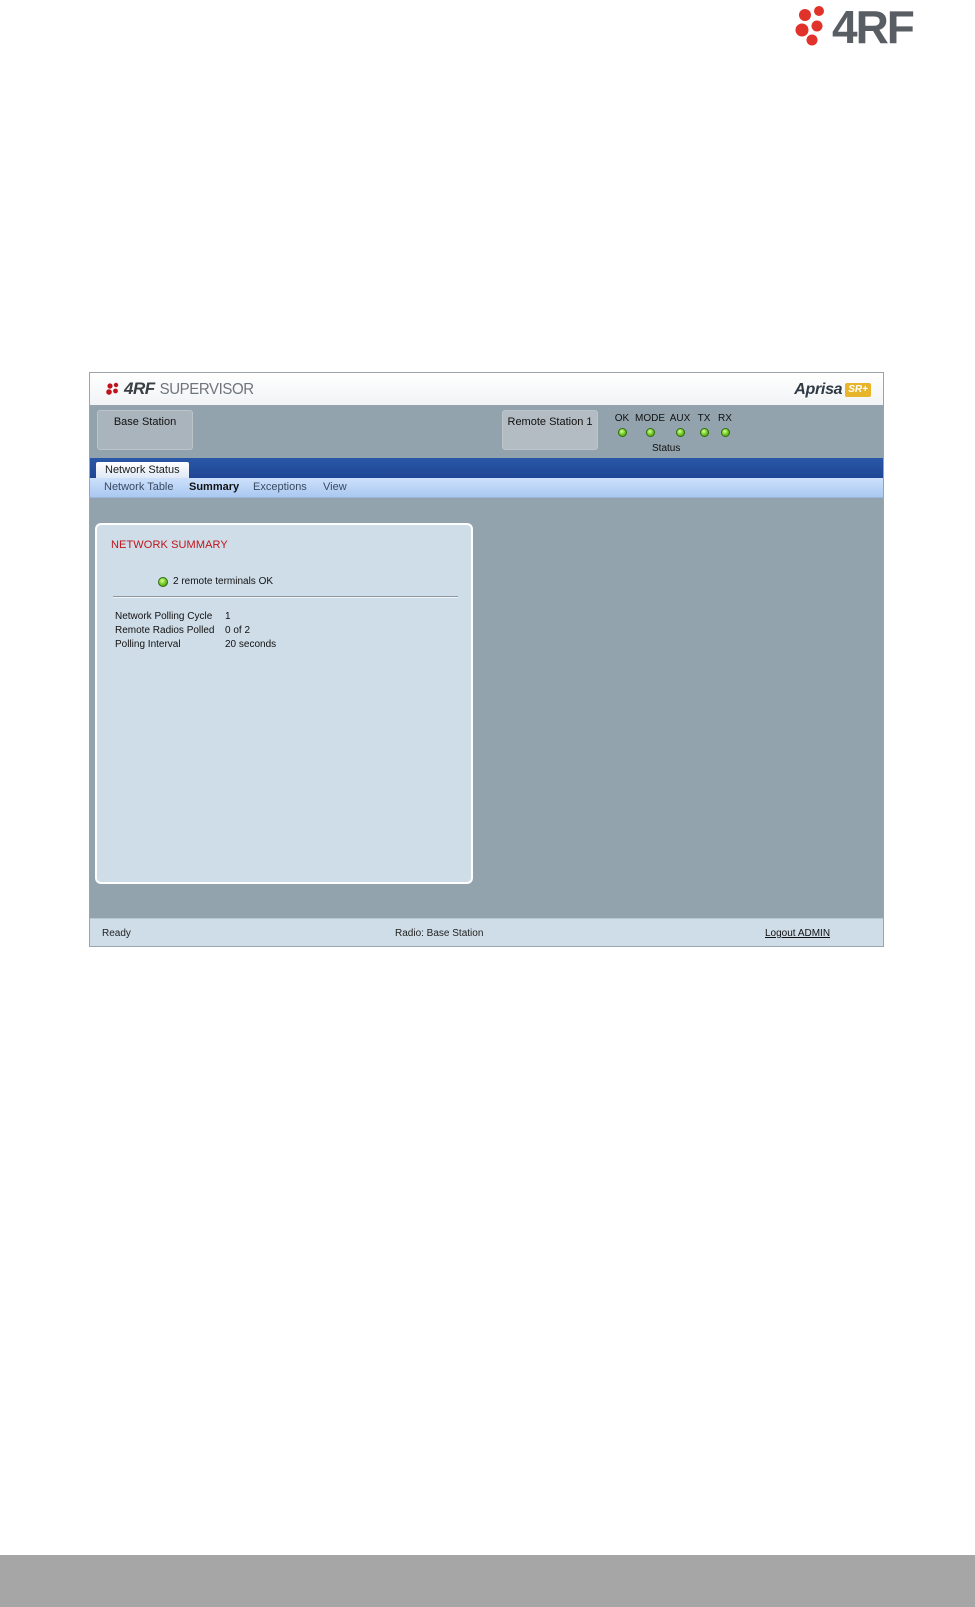  Describe the element at coordinates (622, 425) in the screenshot. I see `led-ok: OK` at that location.